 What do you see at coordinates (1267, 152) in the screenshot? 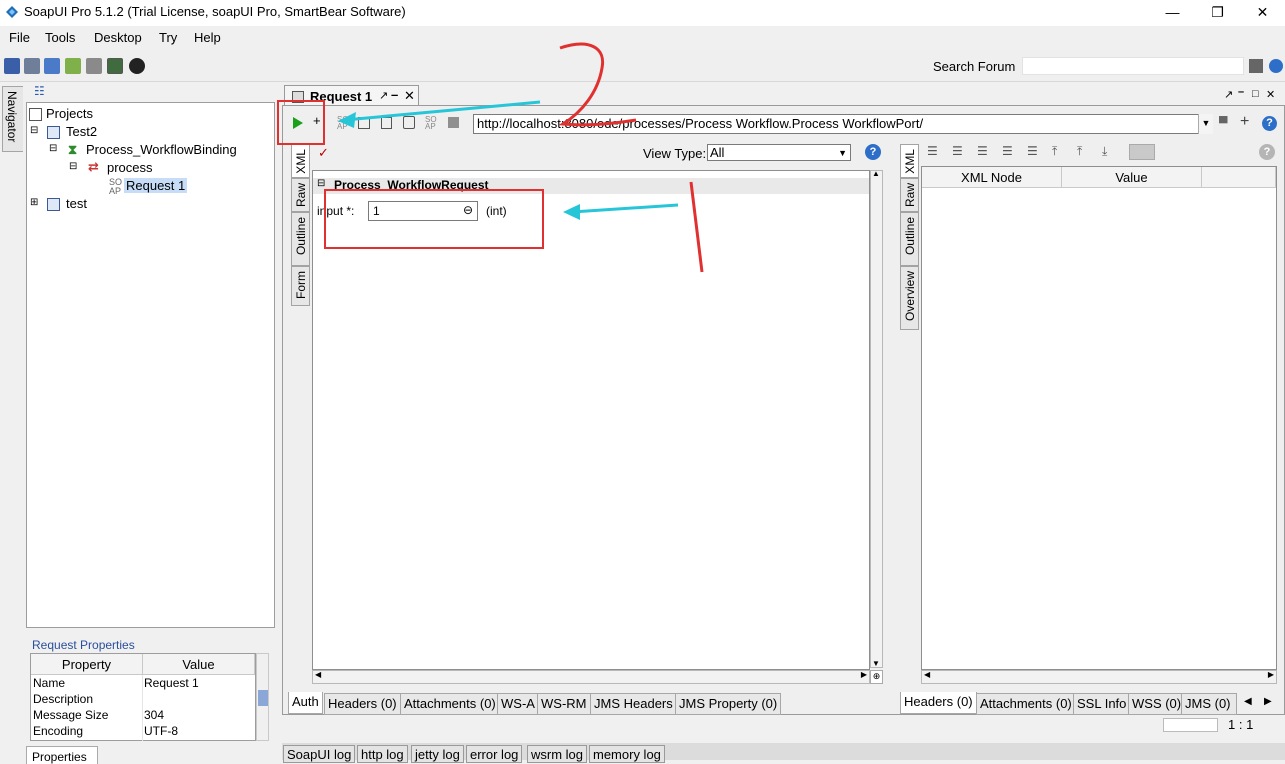
I see `response-help-icon: ?` at bounding box center [1267, 152].